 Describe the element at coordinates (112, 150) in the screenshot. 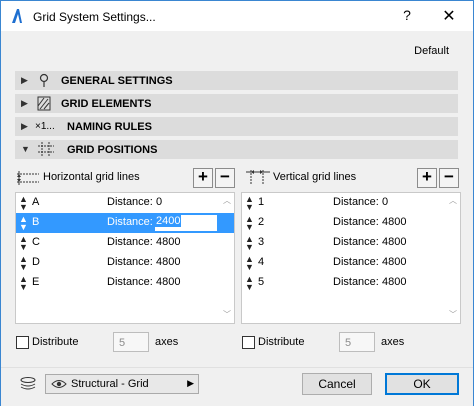

I see `section-label: GRID POSITIONS` at that location.